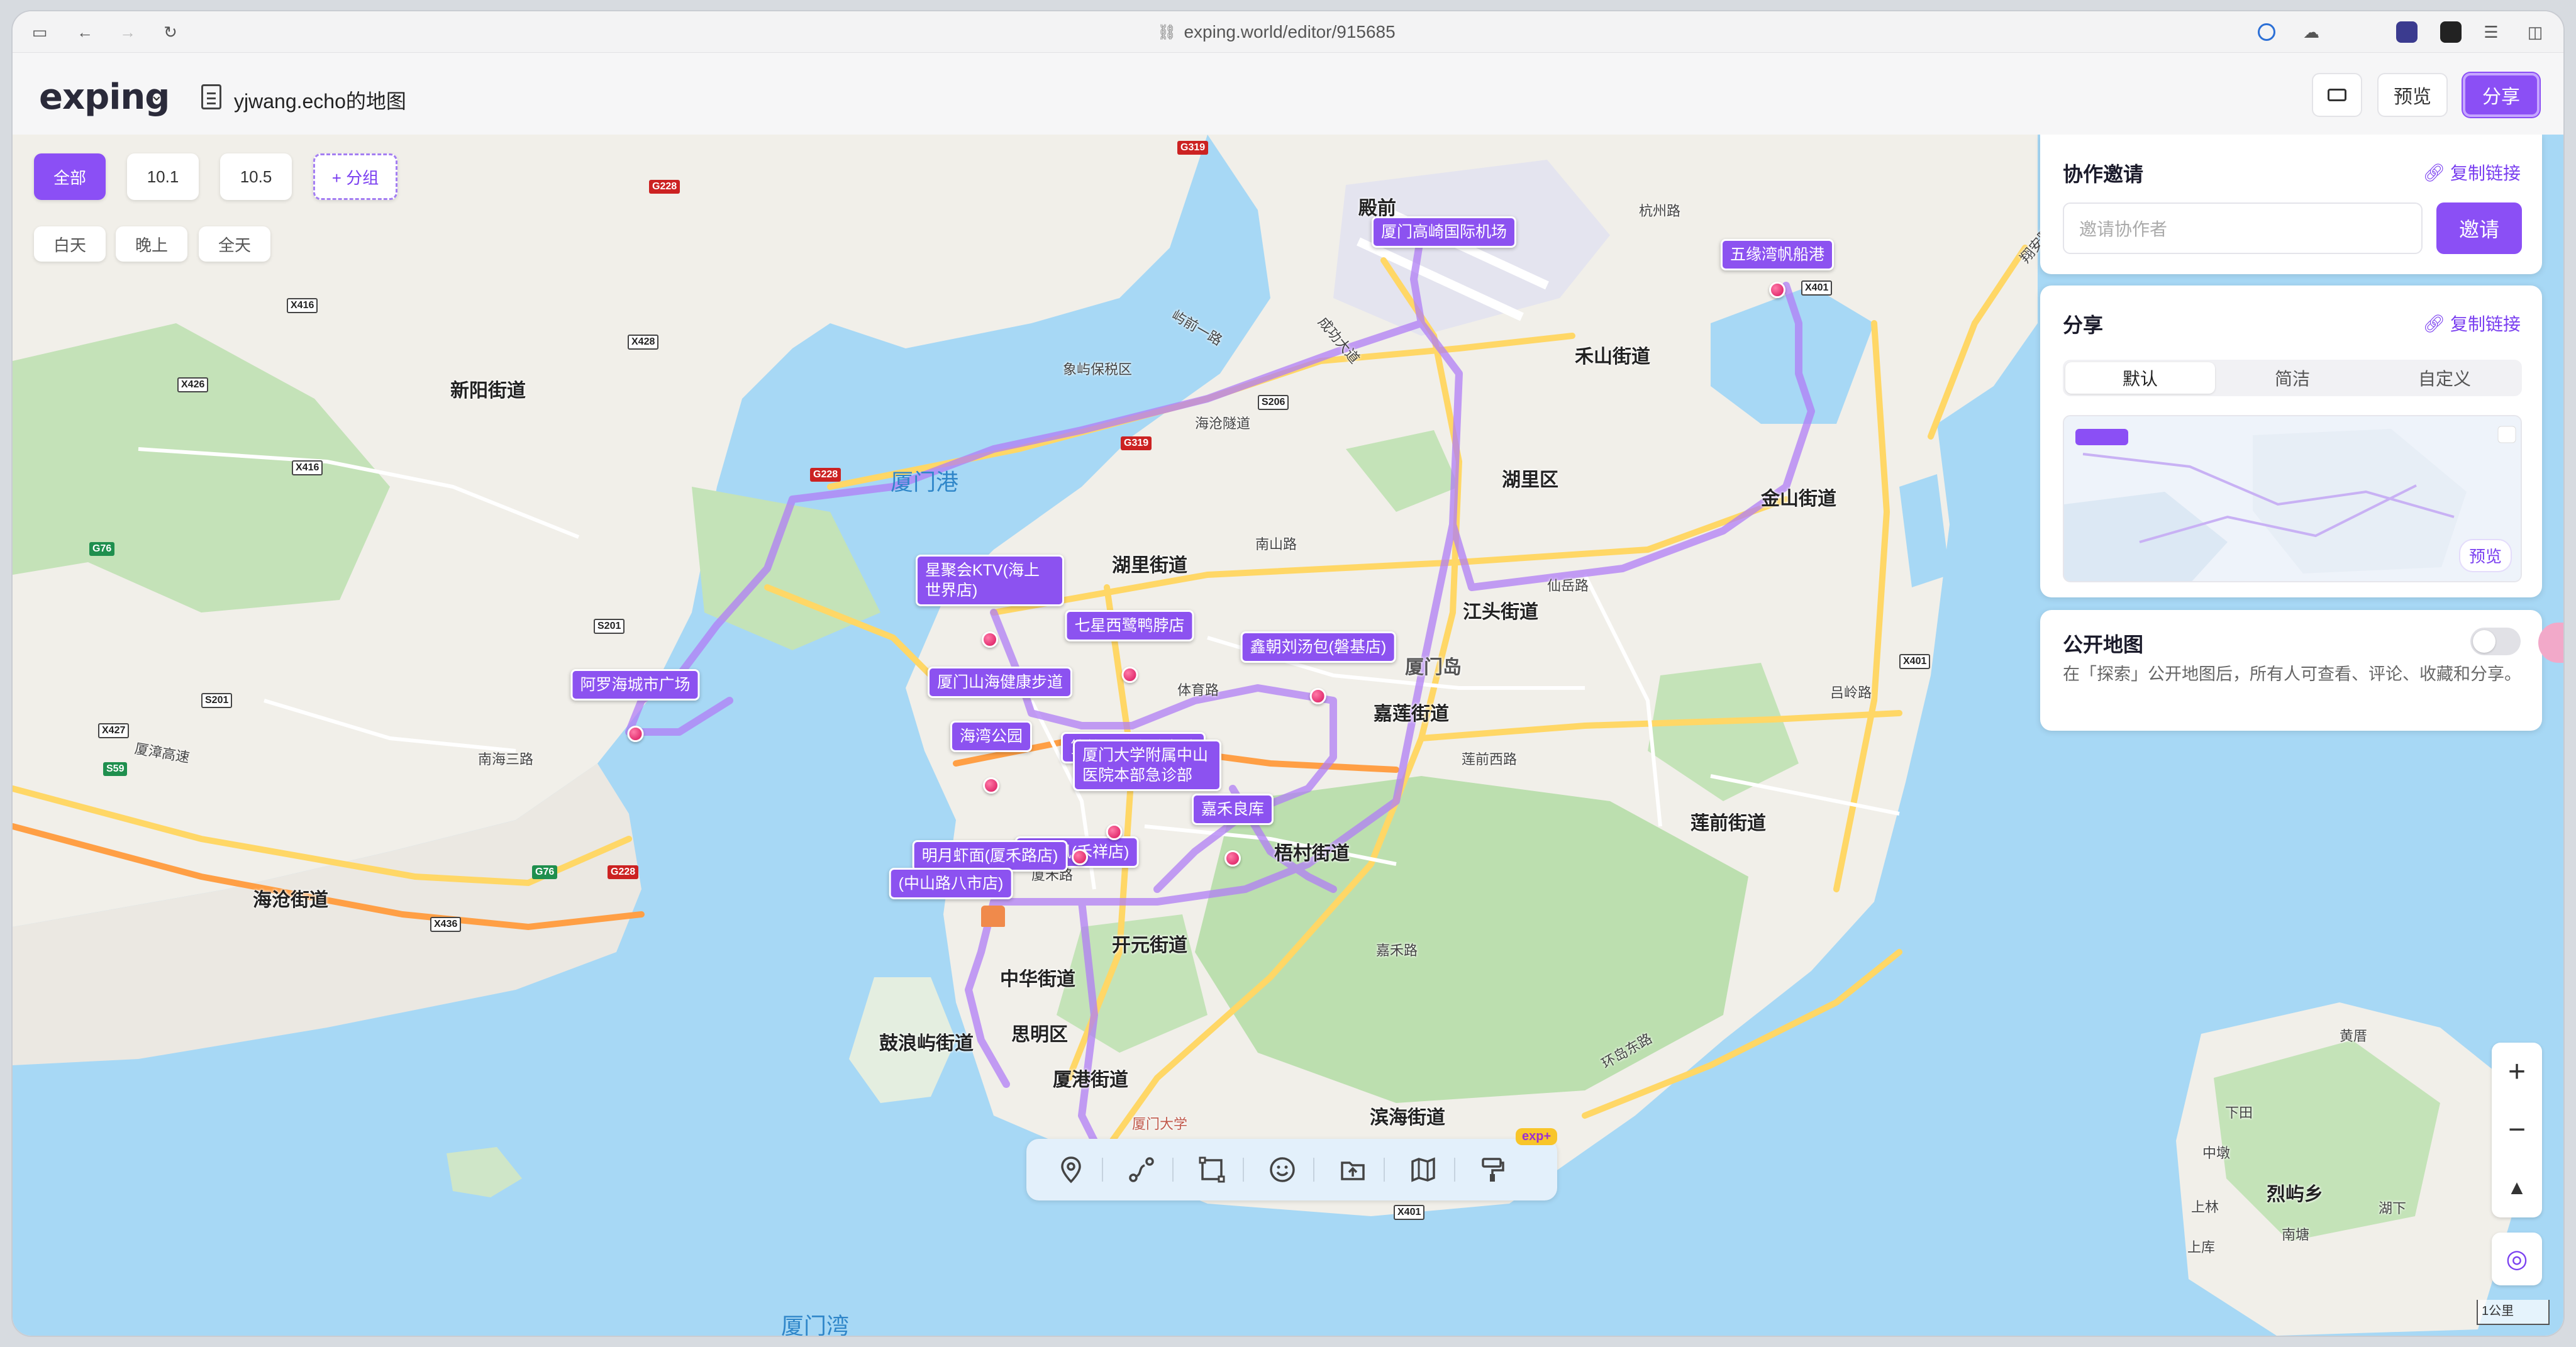 This screenshot has width=2576, height=1347. I want to click on tab-default: 默认, so click(2140, 378).